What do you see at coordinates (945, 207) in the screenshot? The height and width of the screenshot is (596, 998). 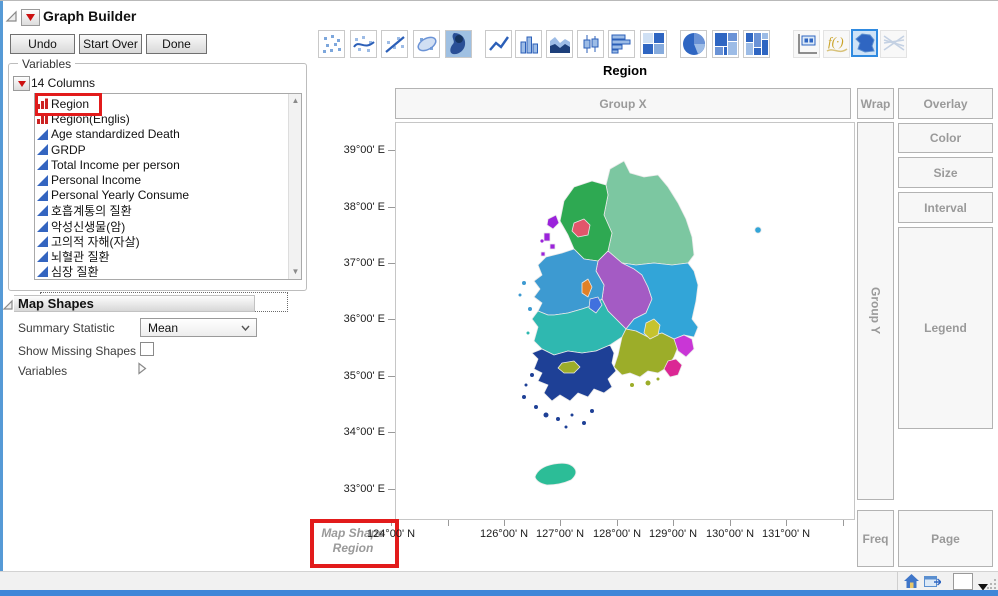 I see `zone-interval: Interval` at bounding box center [945, 207].